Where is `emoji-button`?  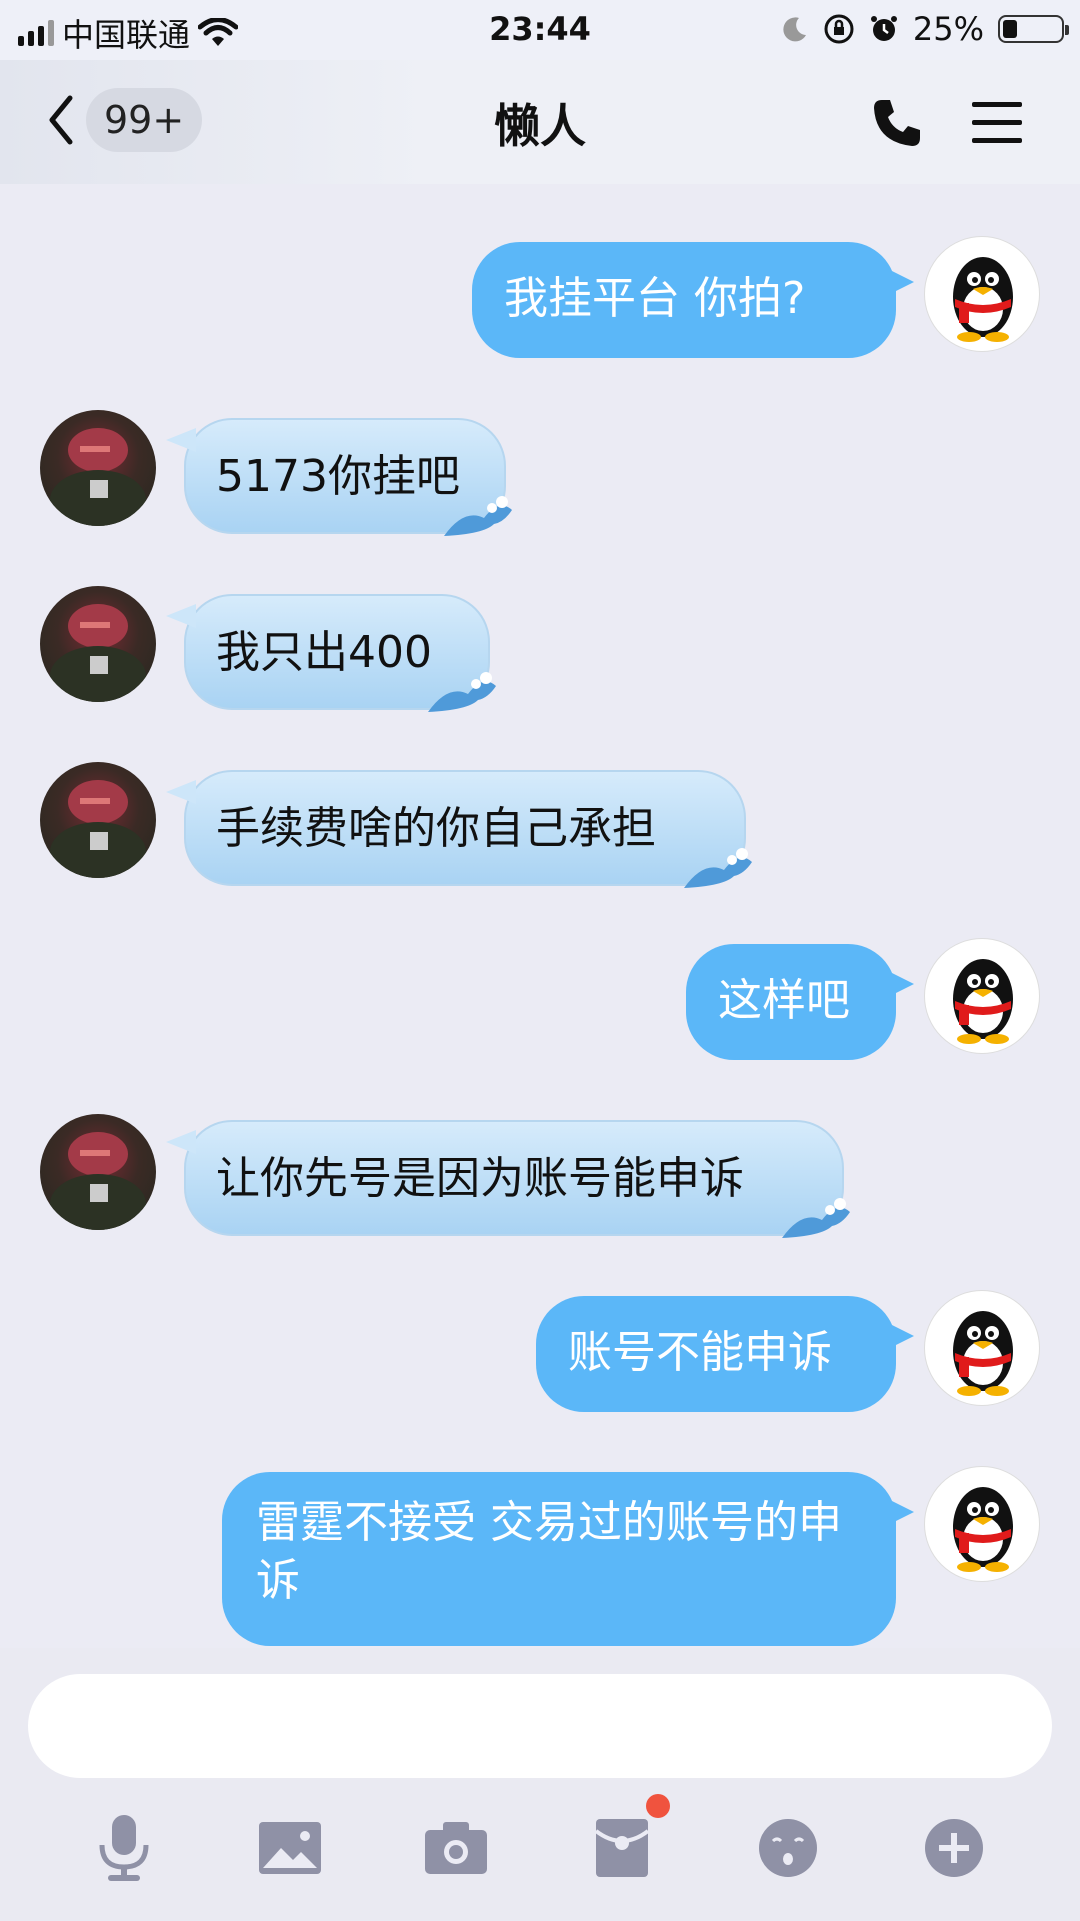 emoji-button is located at coordinates (788, 1848).